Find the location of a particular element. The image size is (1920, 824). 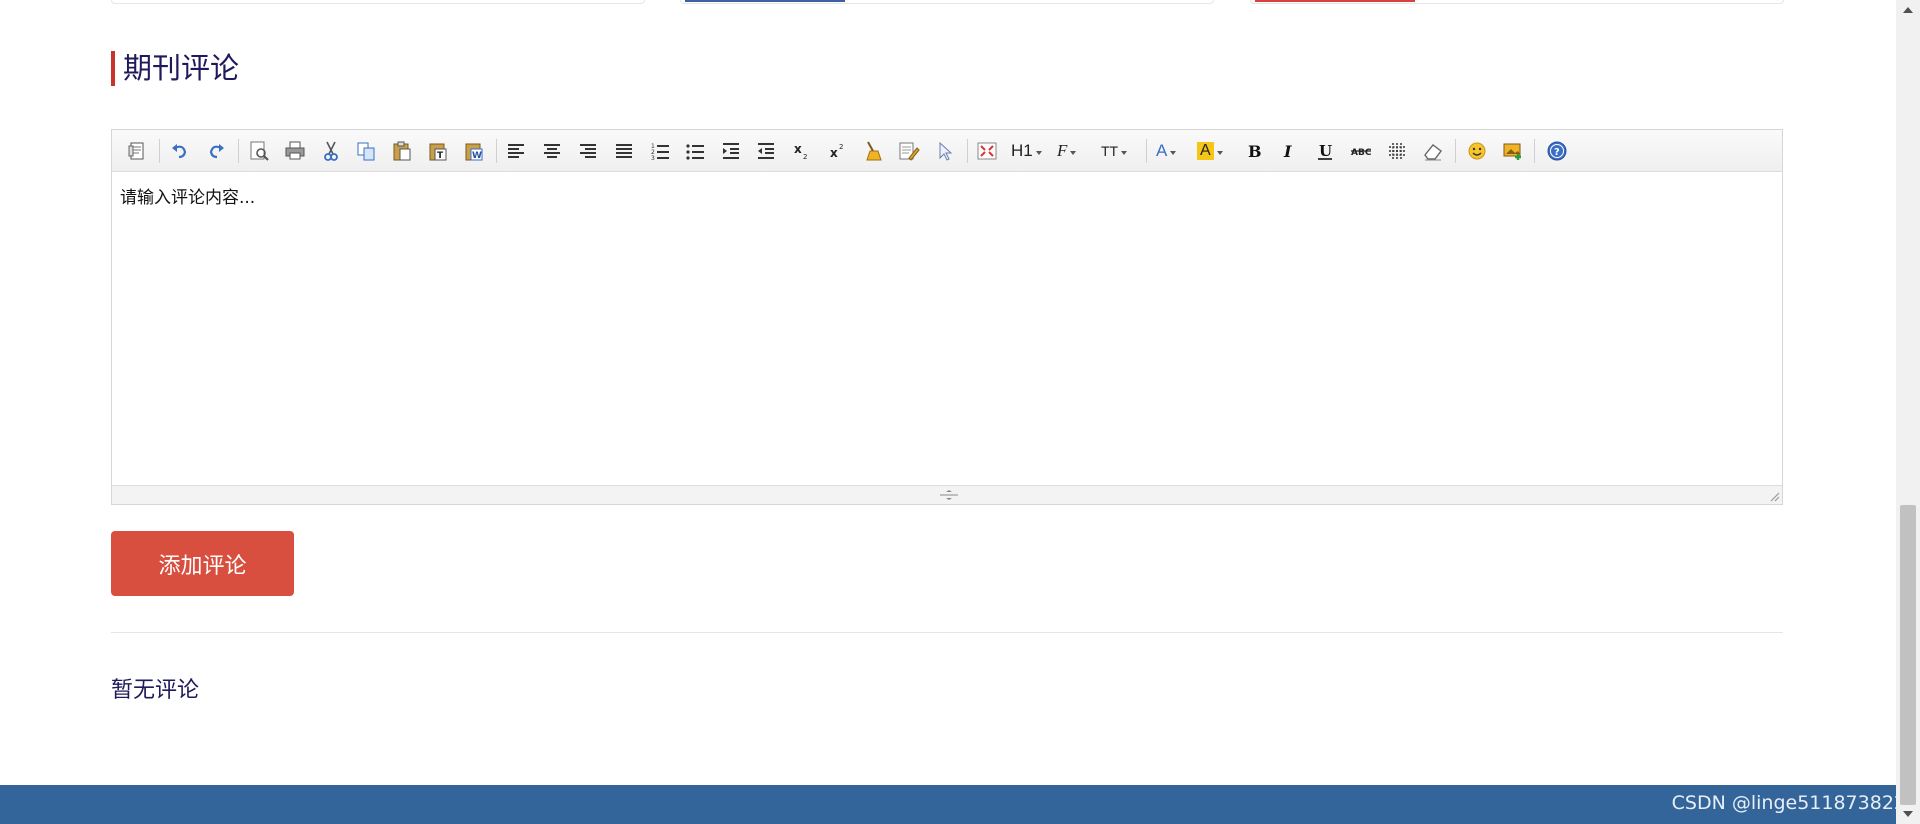

indent-icon is located at coordinates (731, 151).